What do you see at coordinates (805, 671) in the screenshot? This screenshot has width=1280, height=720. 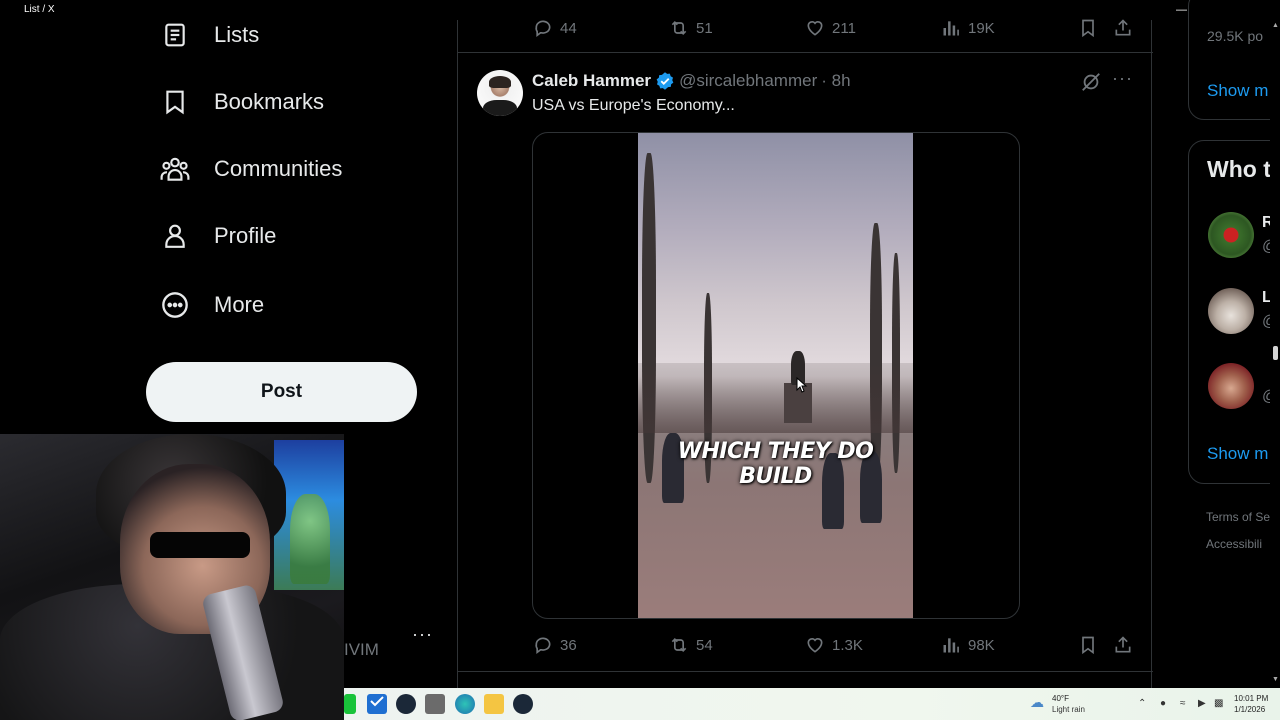 I see `tweet-divider` at bounding box center [805, 671].